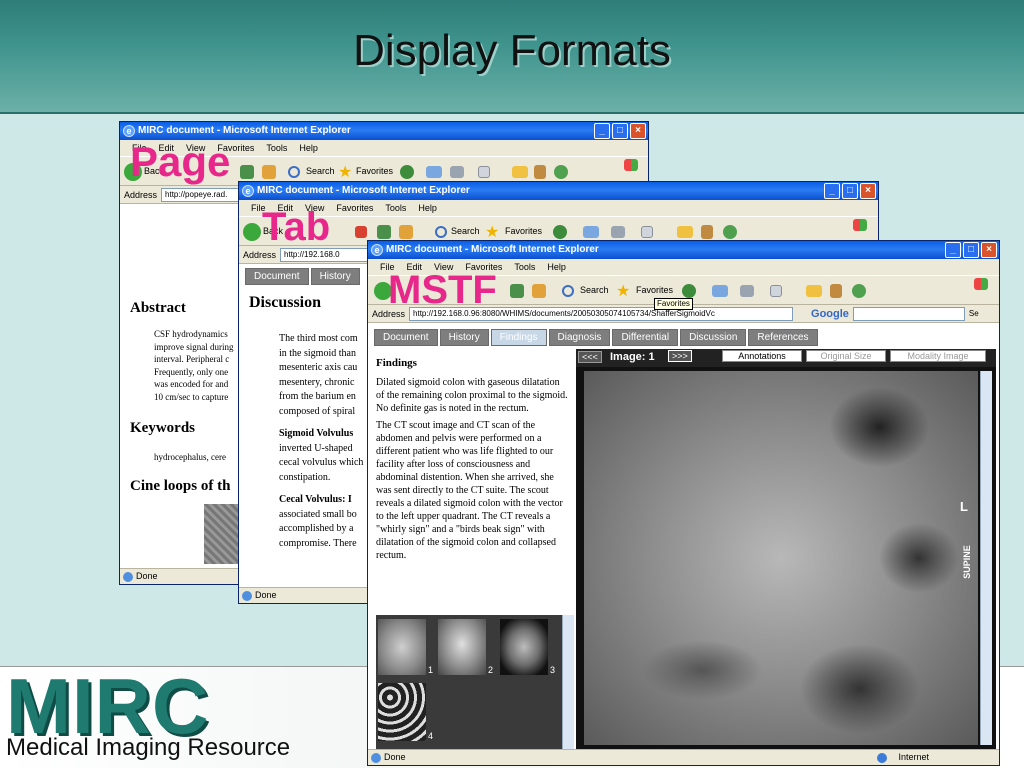  Describe the element at coordinates (475, 682) in the screenshot. I see `thumbnail-panel: 1 2 3 4` at that location.